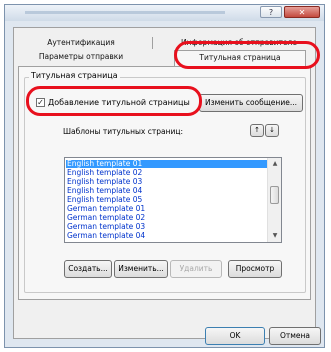  What do you see at coordinates (166, 173) in the screenshot?
I see `template-list-item: English template 02` at bounding box center [166, 173].